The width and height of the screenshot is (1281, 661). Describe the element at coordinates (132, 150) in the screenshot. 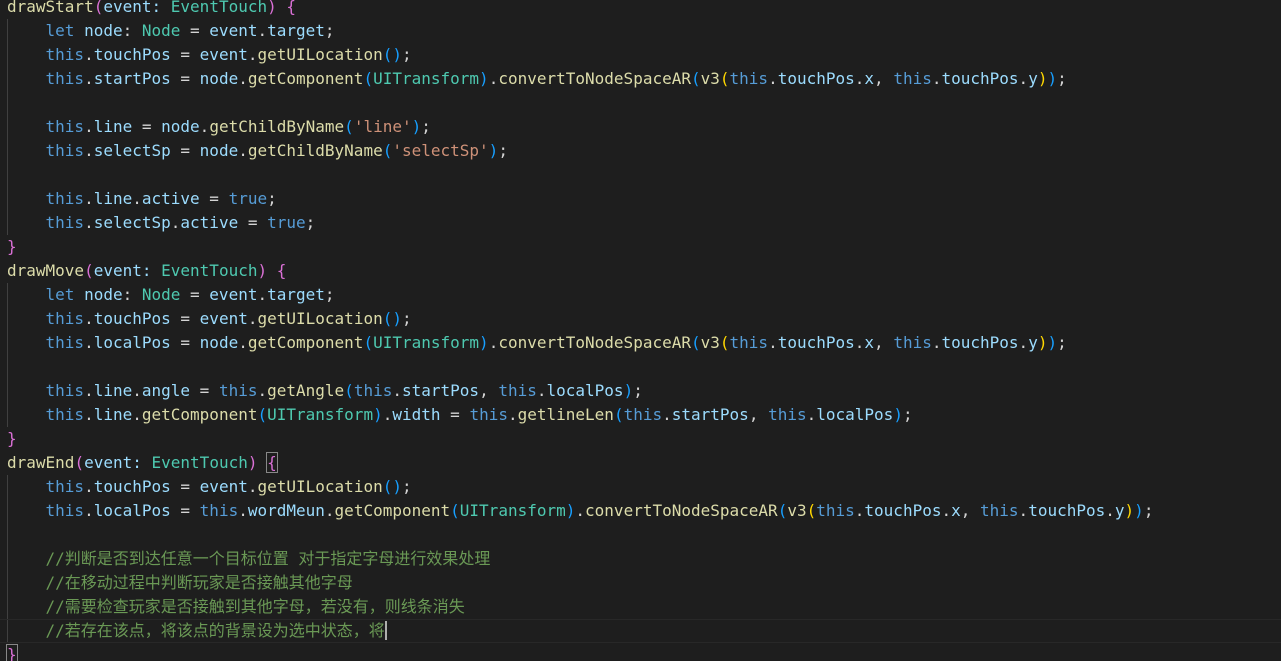

I see `code-token: selectSp` at that location.